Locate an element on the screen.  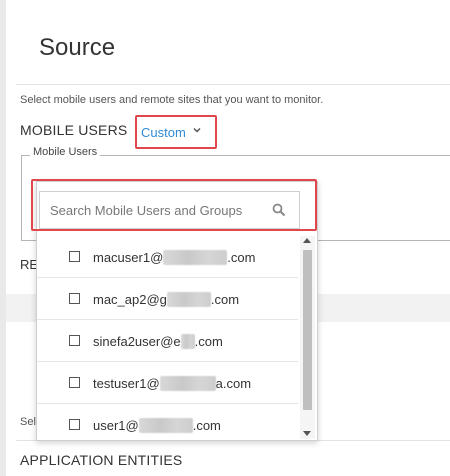
item-label: macuser1@ .com is located at coordinates (174, 257).